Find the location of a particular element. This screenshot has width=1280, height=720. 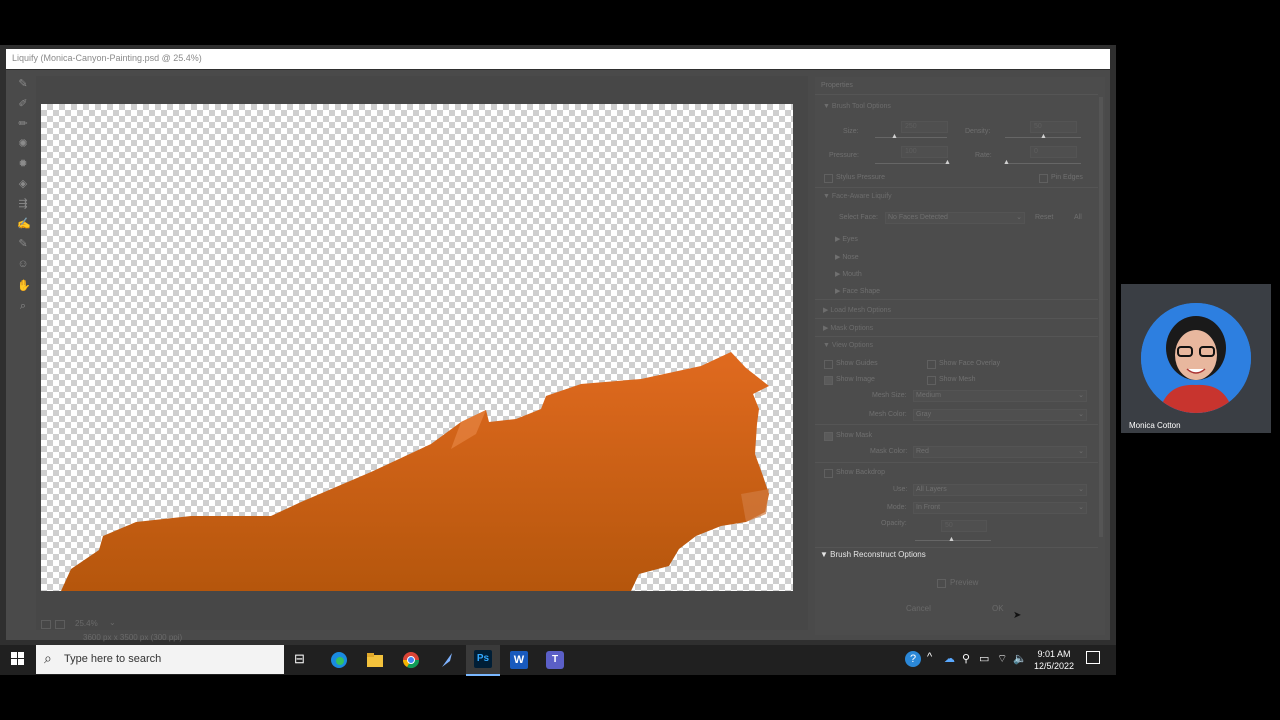

reconstruct-tool-icon: ✐ is located at coordinates (23, 104).